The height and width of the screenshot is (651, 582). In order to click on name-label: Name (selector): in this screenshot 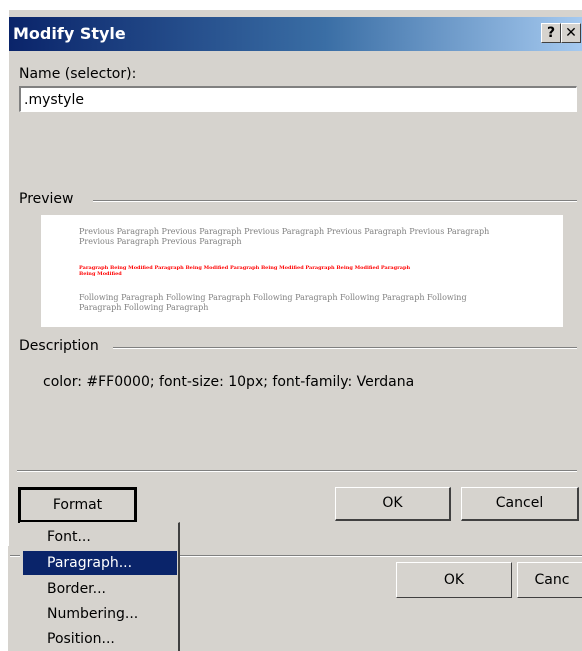, I will do `click(78, 74)`.